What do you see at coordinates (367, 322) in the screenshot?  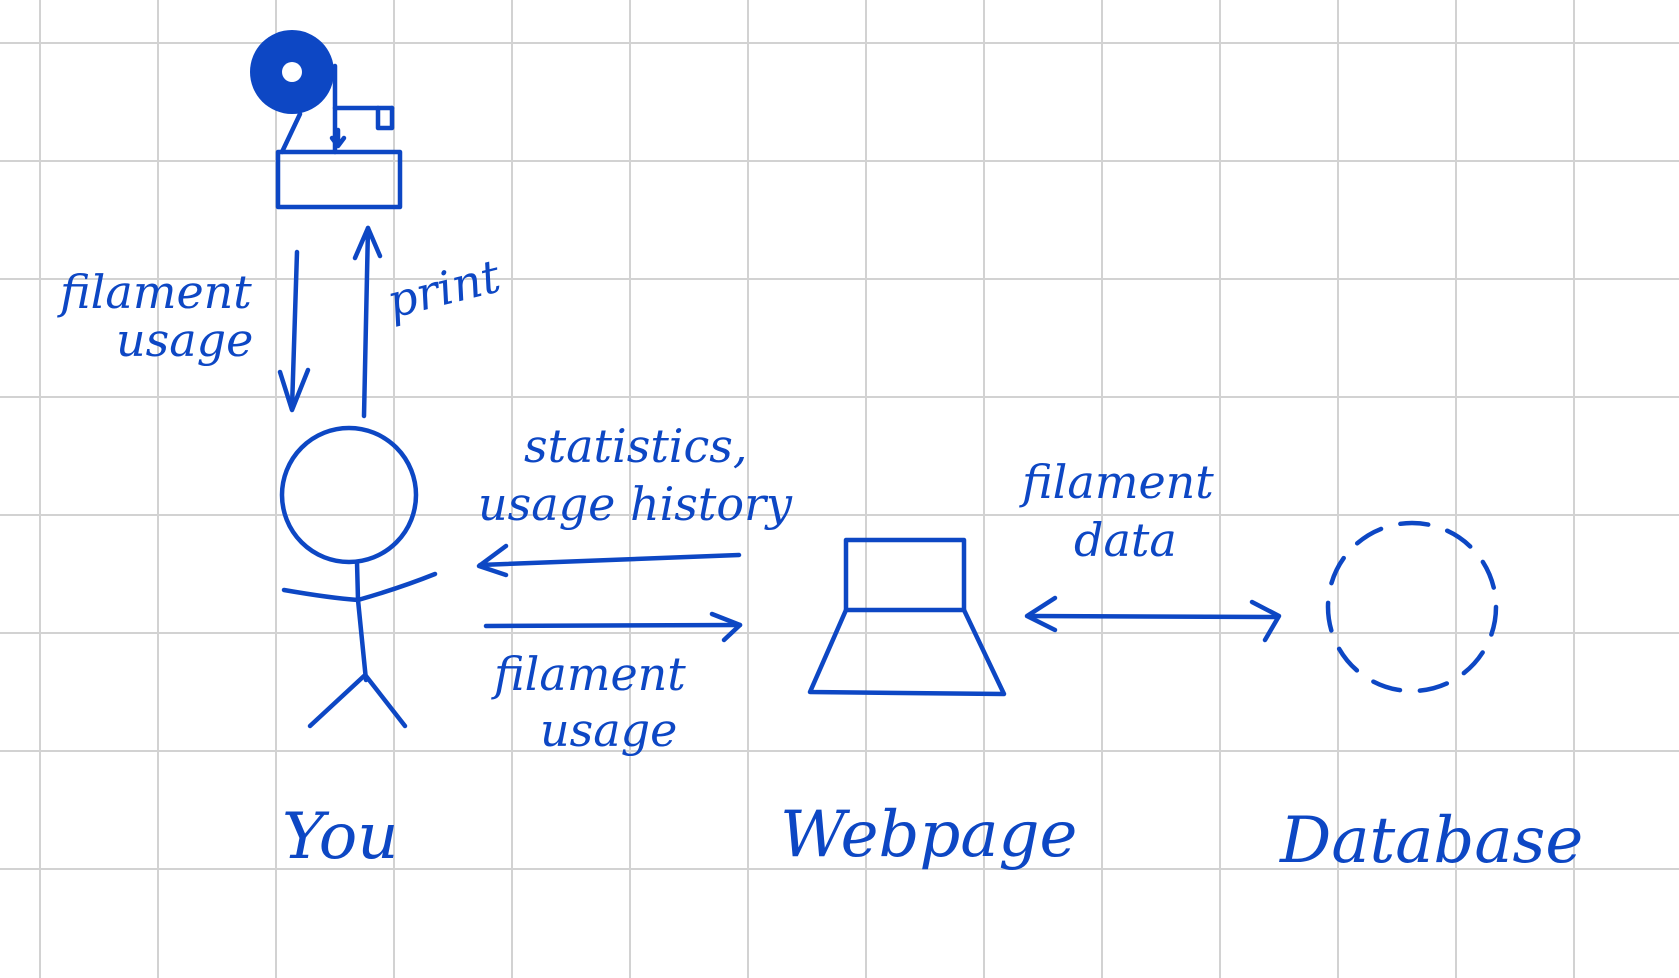 I see `arrow-print-up` at bounding box center [367, 322].